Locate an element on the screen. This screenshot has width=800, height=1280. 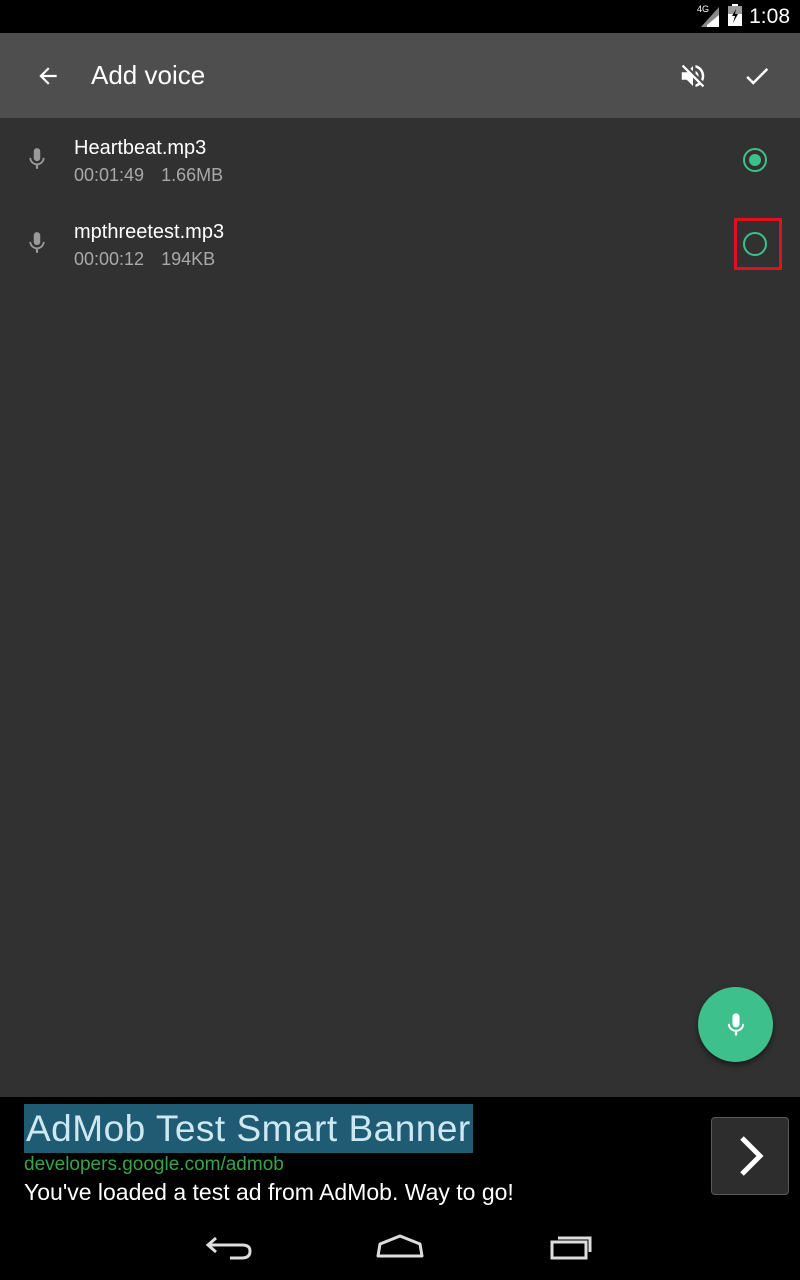
status-time: 1:08 is located at coordinates (769, 16).